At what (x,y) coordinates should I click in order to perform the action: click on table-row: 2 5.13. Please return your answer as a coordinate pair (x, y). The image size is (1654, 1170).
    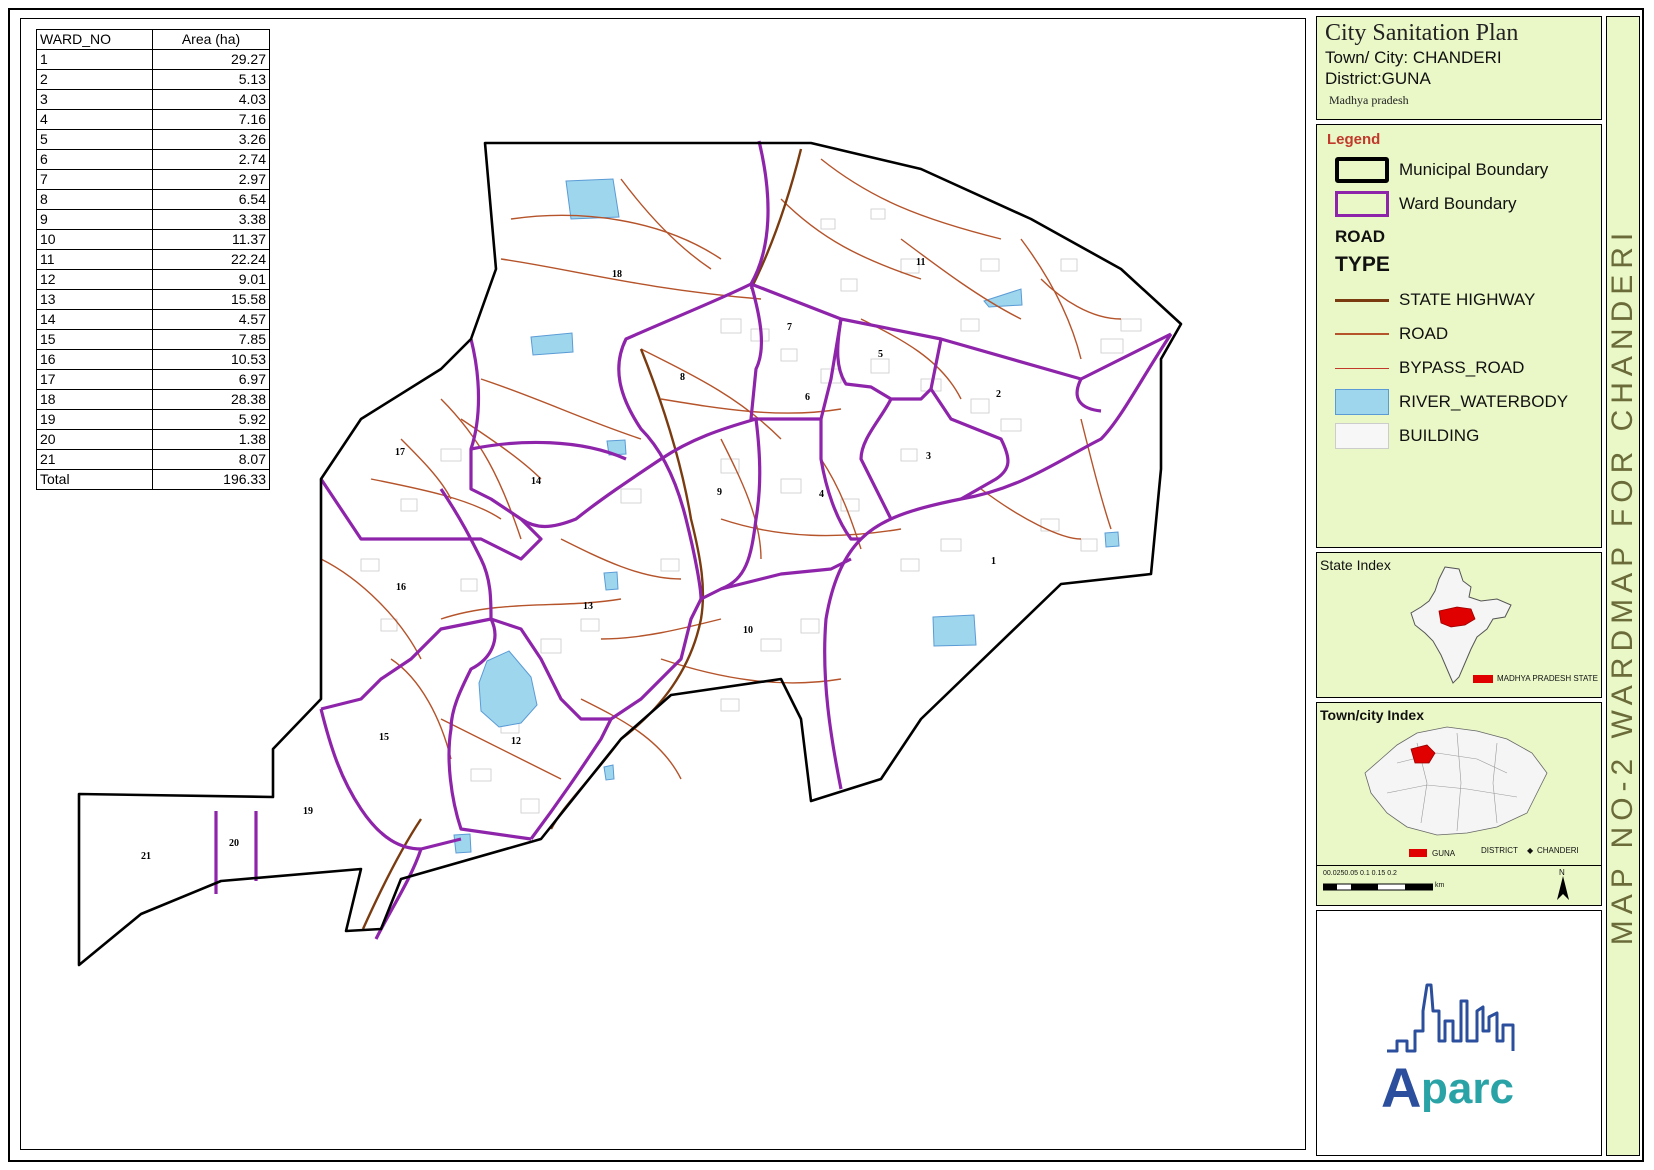
    Looking at the image, I should click on (153, 79).